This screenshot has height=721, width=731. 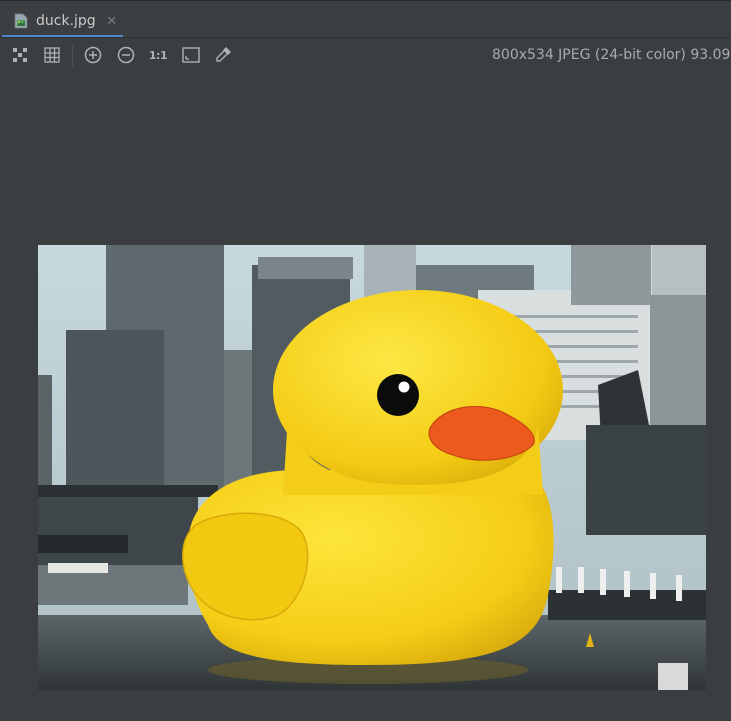 What do you see at coordinates (126, 55) in the screenshot?
I see `zoom-out-icon` at bounding box center [126, 55].